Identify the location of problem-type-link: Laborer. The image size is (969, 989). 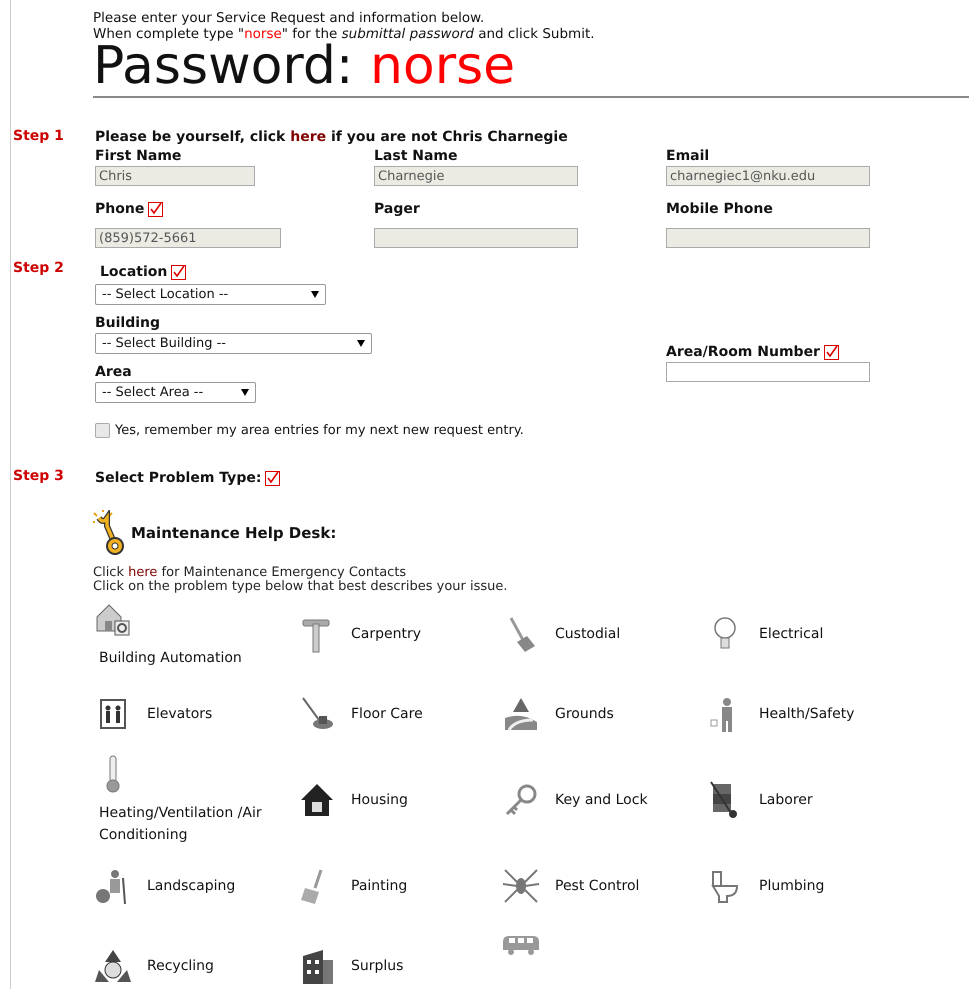
(786, 800).